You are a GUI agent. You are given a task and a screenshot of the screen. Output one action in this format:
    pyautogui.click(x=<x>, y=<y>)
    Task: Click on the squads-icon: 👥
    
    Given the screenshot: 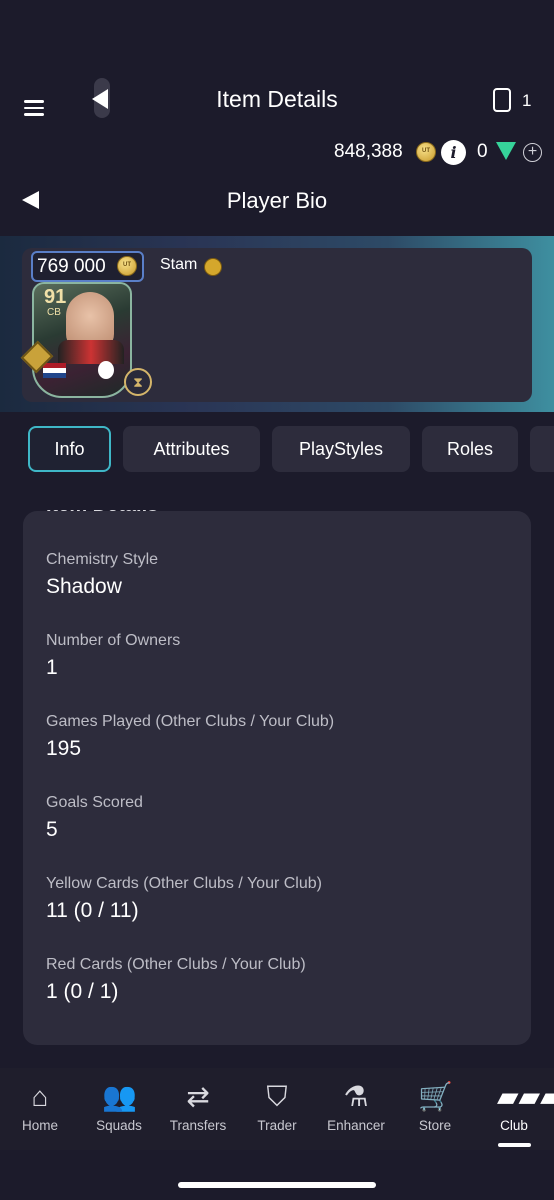 What is the action you would take?
    pyautogui.click(x=119, y=1096)
    